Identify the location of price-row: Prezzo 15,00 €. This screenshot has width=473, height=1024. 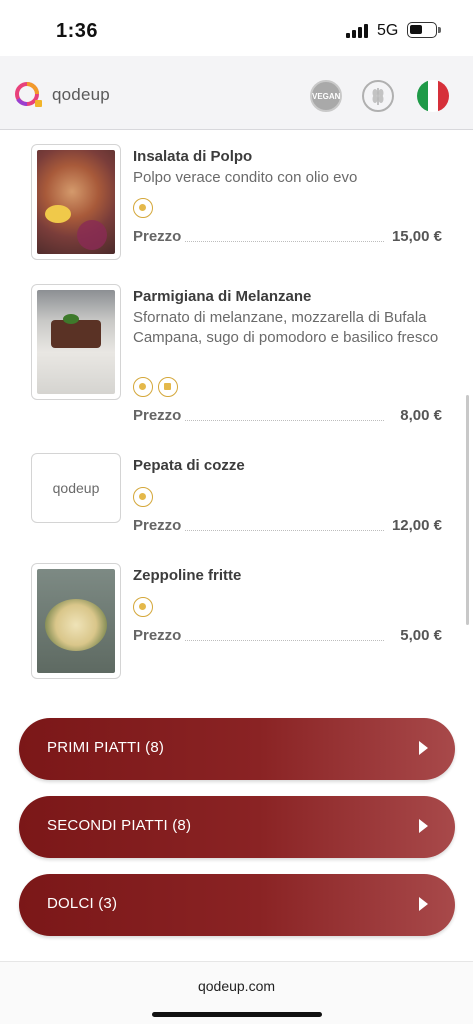
(287, 237).